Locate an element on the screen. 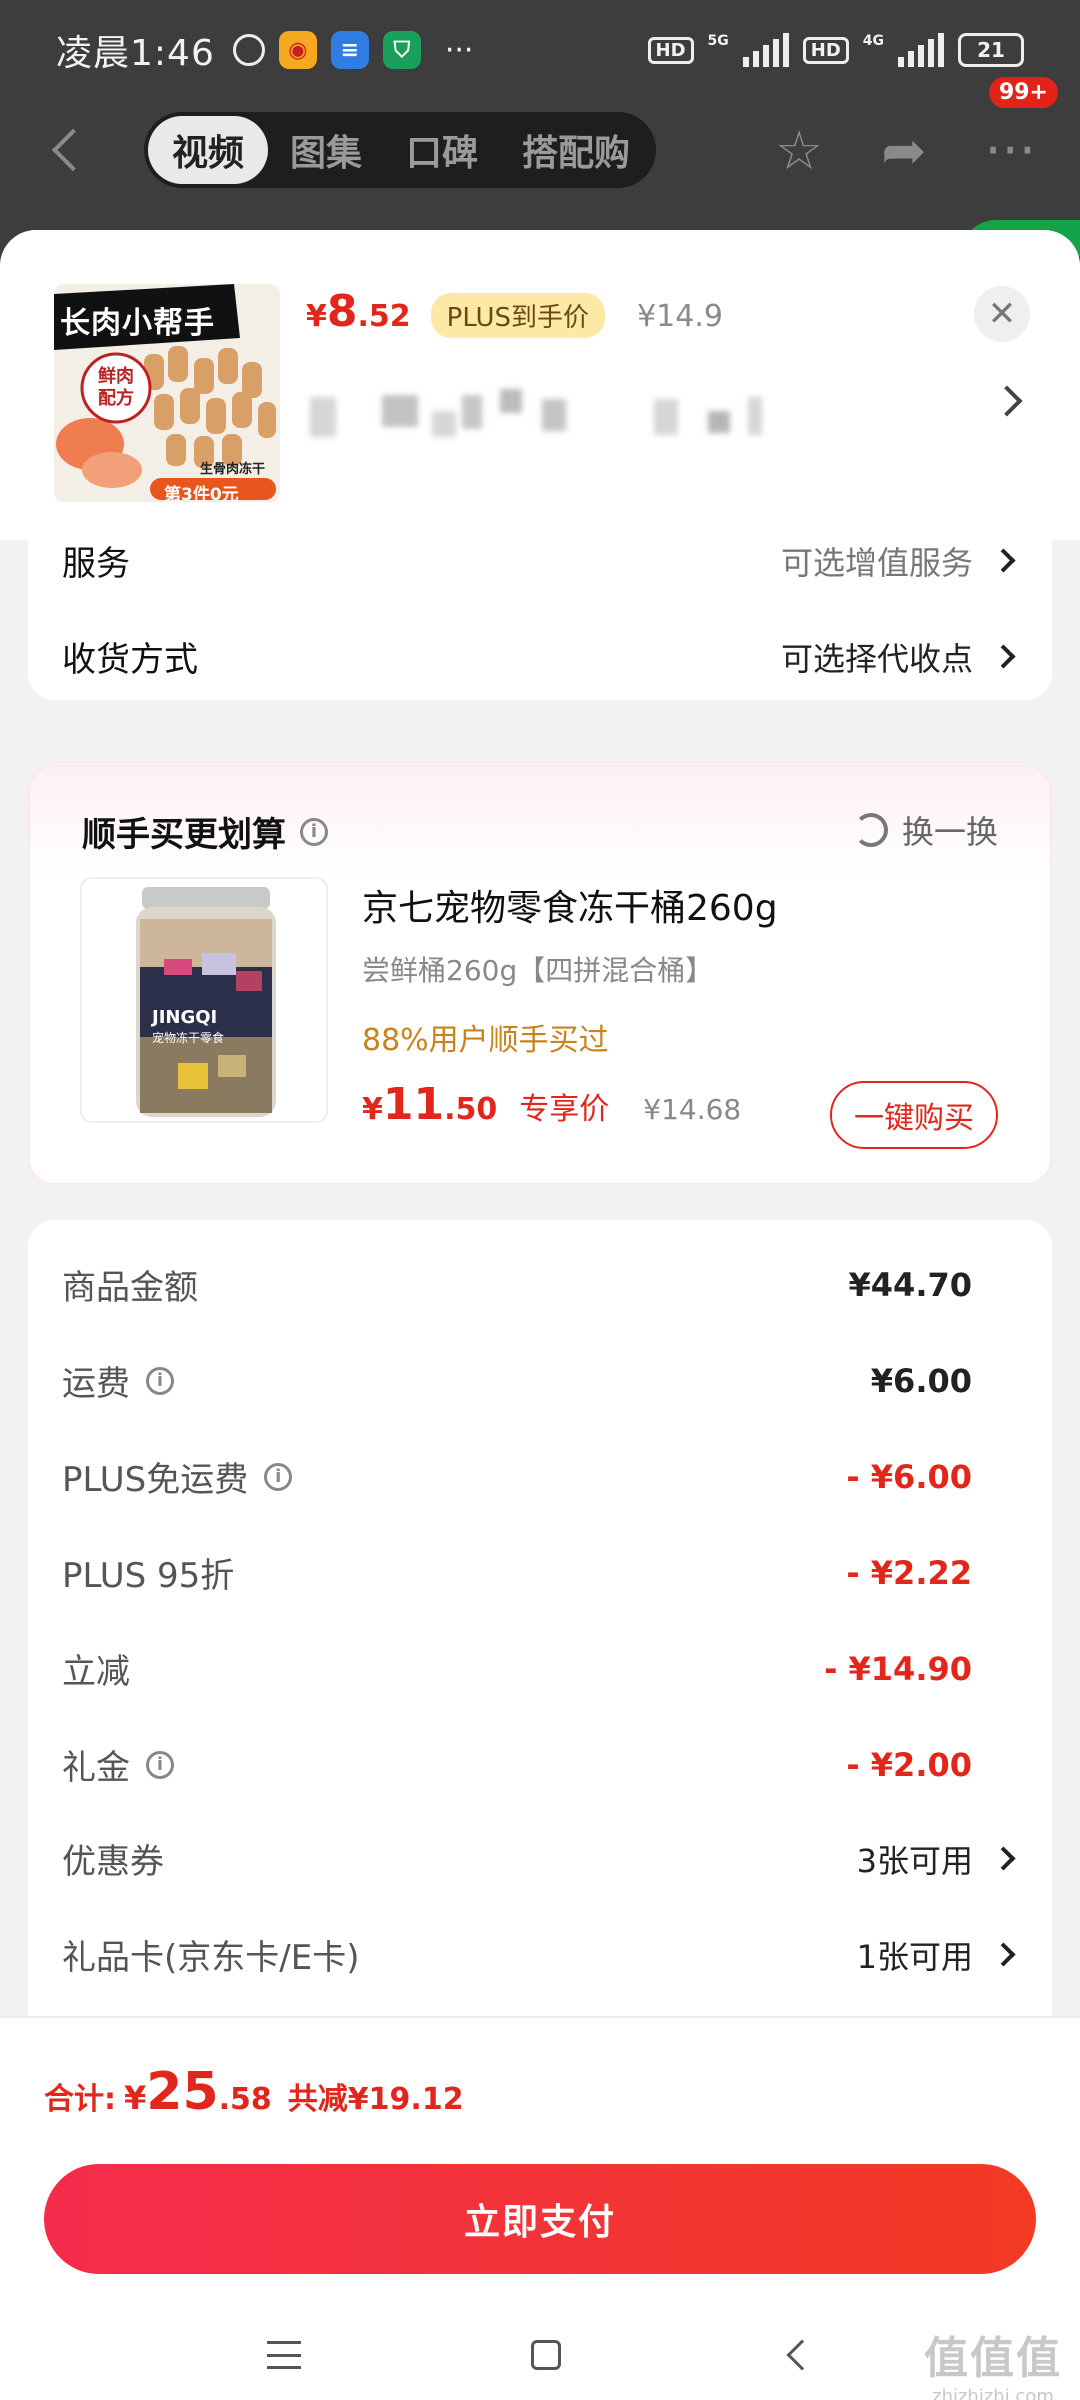 The width and height of the screenshot is (1080, 2400). summary-value: ¥6.00 is located at coordinates (921, 1380).